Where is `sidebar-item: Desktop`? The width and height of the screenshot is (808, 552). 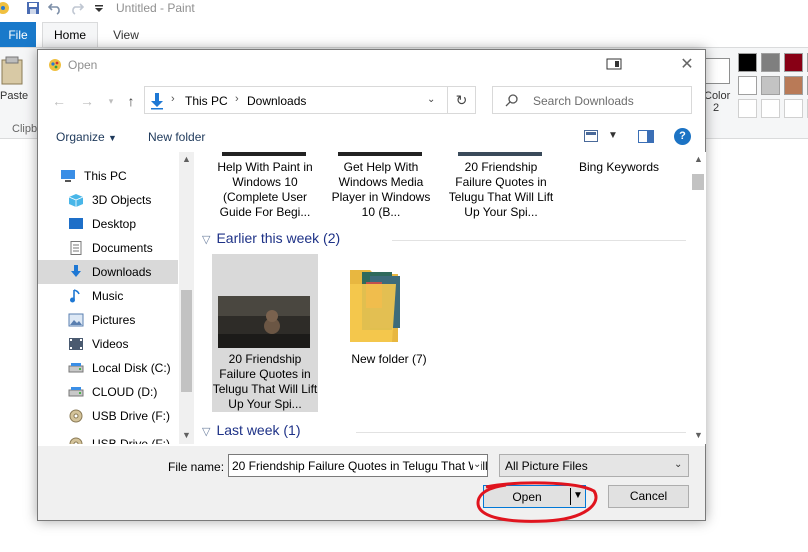
sidebar-item: Desktop is located at coordinates (108, 224).